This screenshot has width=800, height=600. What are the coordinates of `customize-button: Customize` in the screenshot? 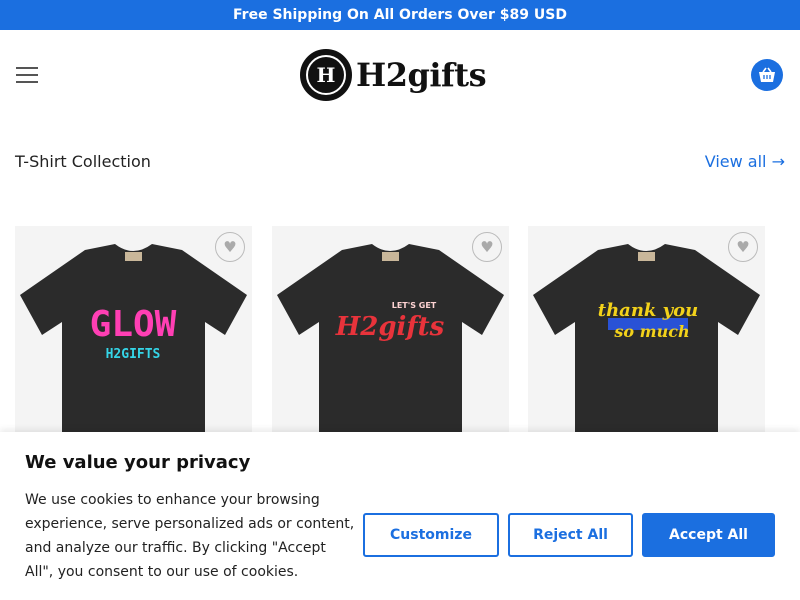 It's located at (431, 535).